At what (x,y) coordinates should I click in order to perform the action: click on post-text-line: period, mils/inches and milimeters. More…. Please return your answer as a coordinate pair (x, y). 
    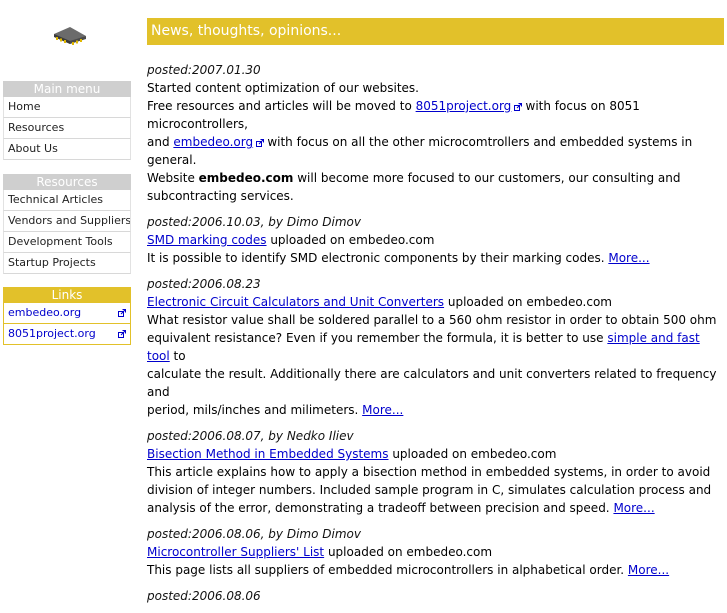
    Looking at the image, I should click on (436, 410).